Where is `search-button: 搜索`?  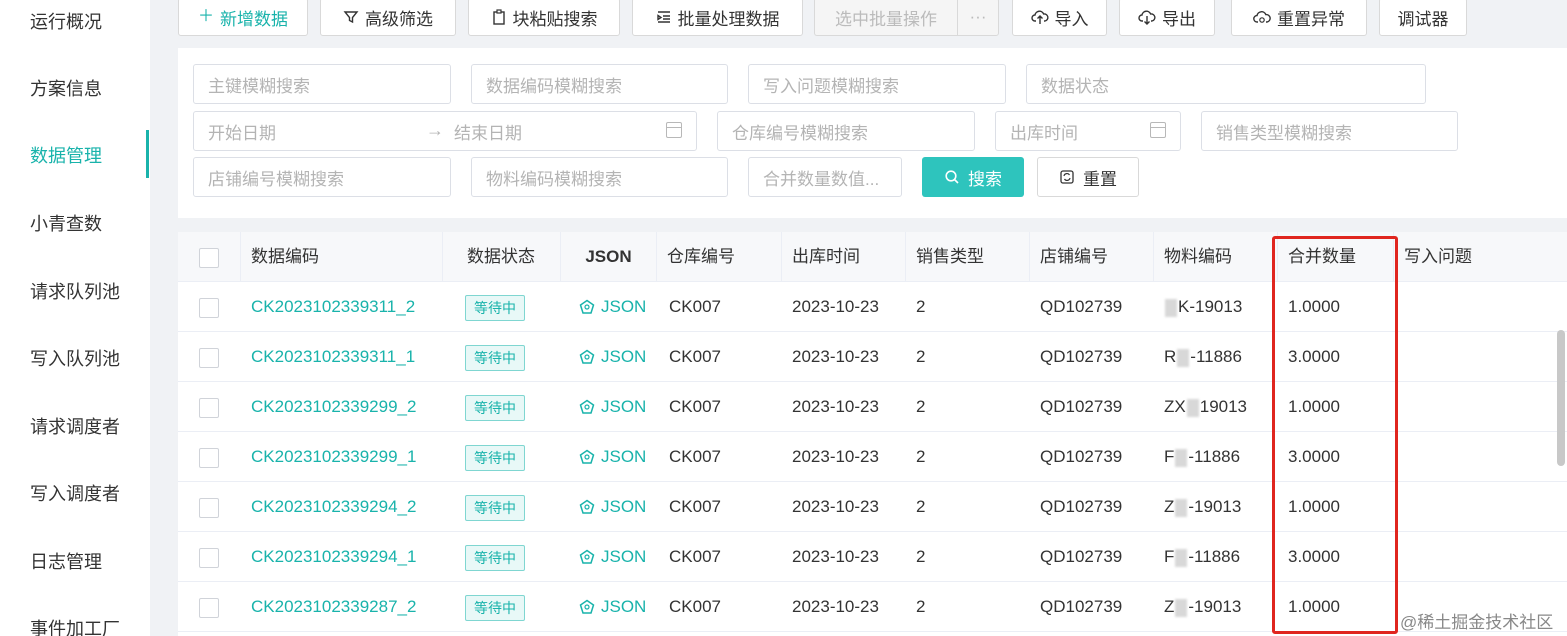
search-button: 搜索 is located at coordinates (973, 177).